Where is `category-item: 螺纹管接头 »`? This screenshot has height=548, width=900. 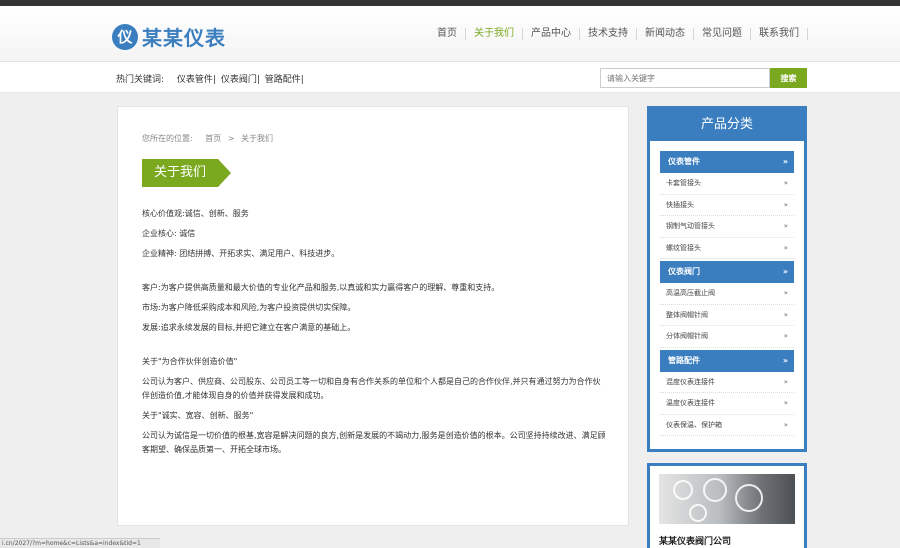 category-item: 螺纹管接头 » is located at coordinates (727, 248).